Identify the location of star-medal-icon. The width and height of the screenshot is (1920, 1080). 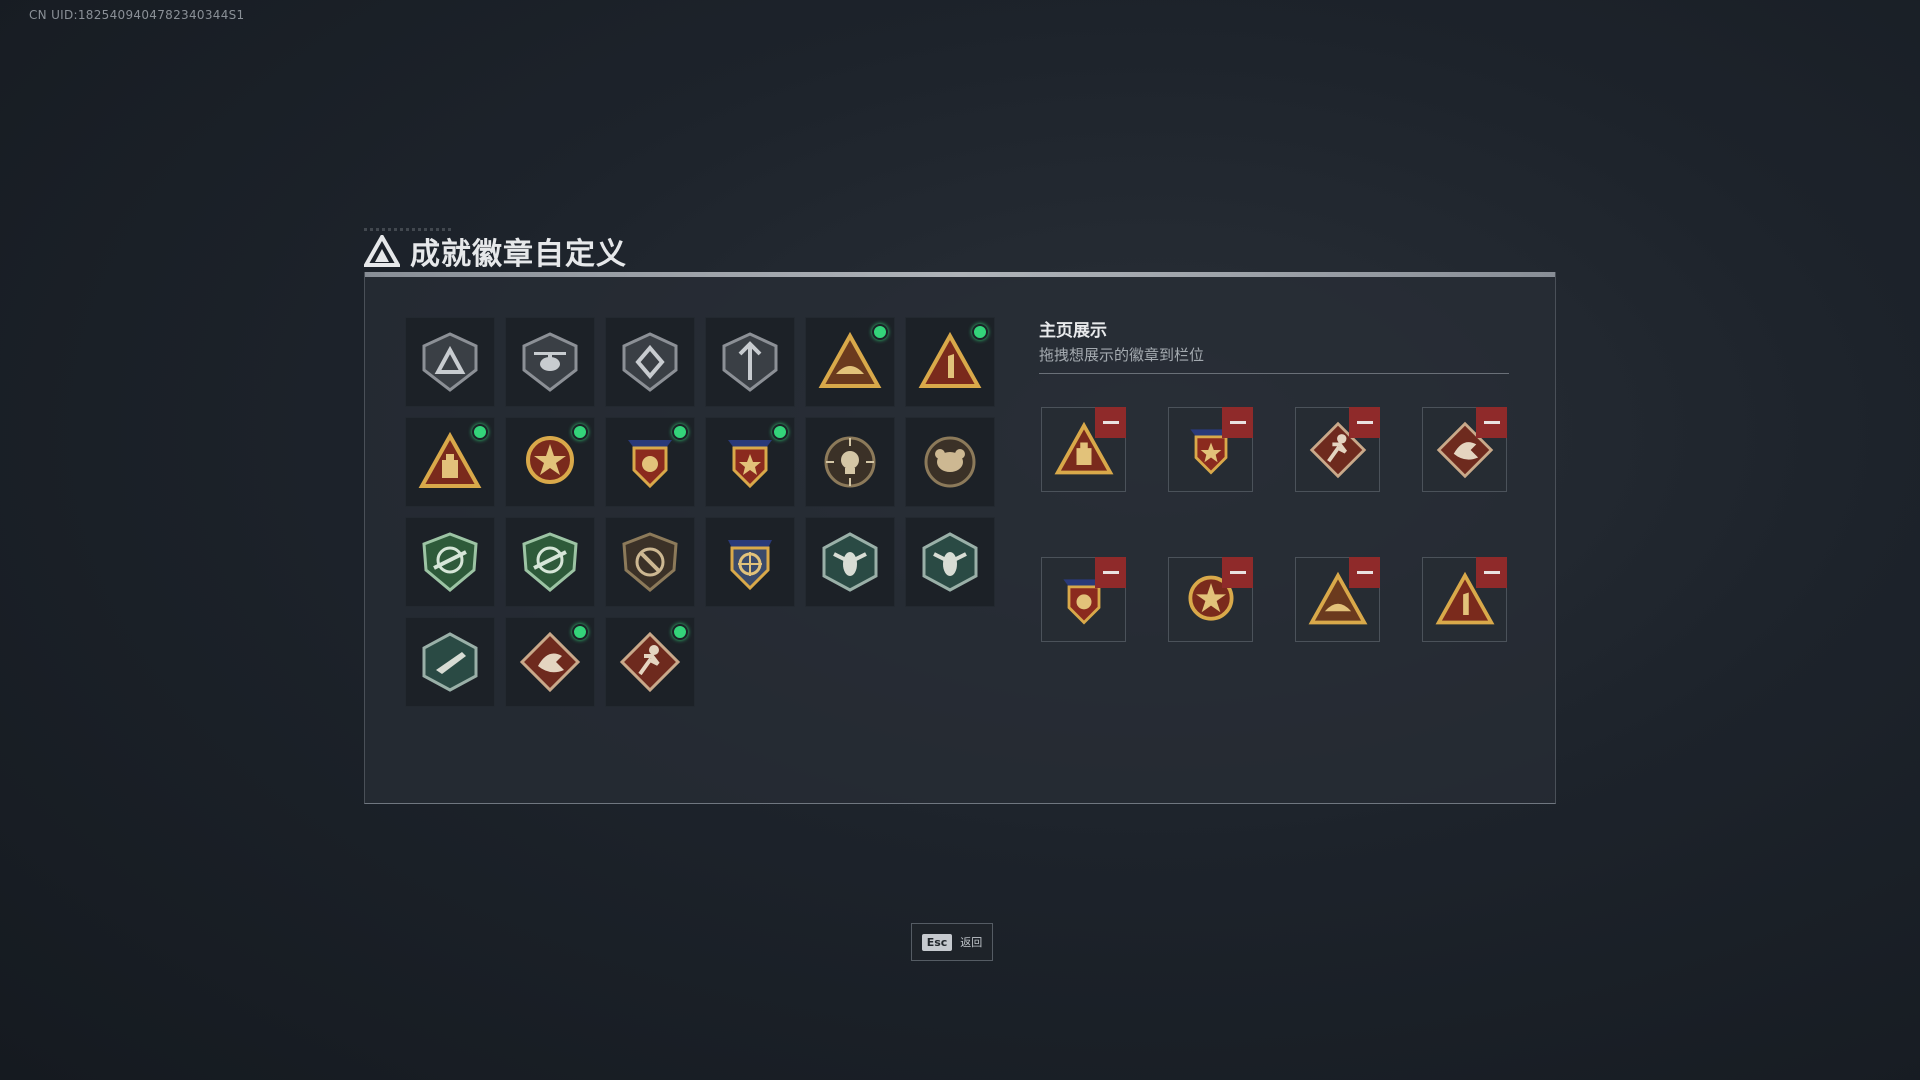
(550, 460).